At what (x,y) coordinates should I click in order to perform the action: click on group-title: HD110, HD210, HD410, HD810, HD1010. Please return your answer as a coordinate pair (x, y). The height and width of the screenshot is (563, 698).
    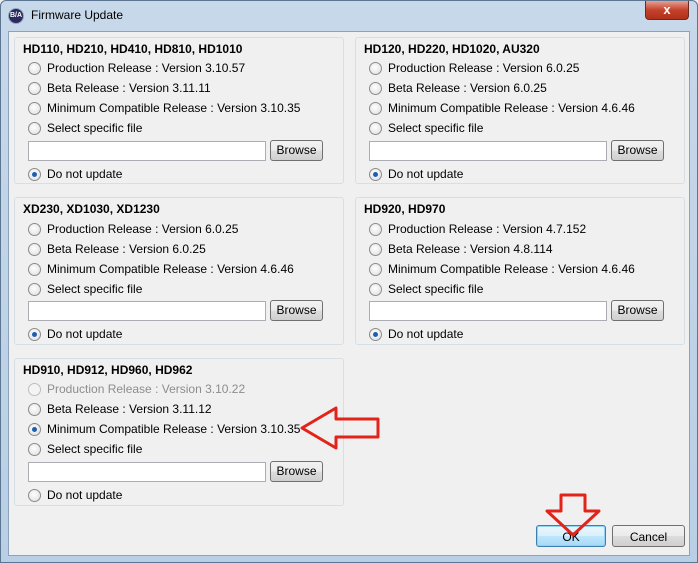
    Looking at the image, I should click on (133, 49).